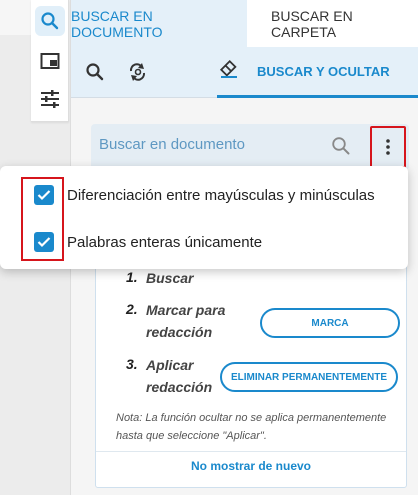  I want to click on search-and-hide-label: BUSCAR Y OCULTAR, so click(323, 71).